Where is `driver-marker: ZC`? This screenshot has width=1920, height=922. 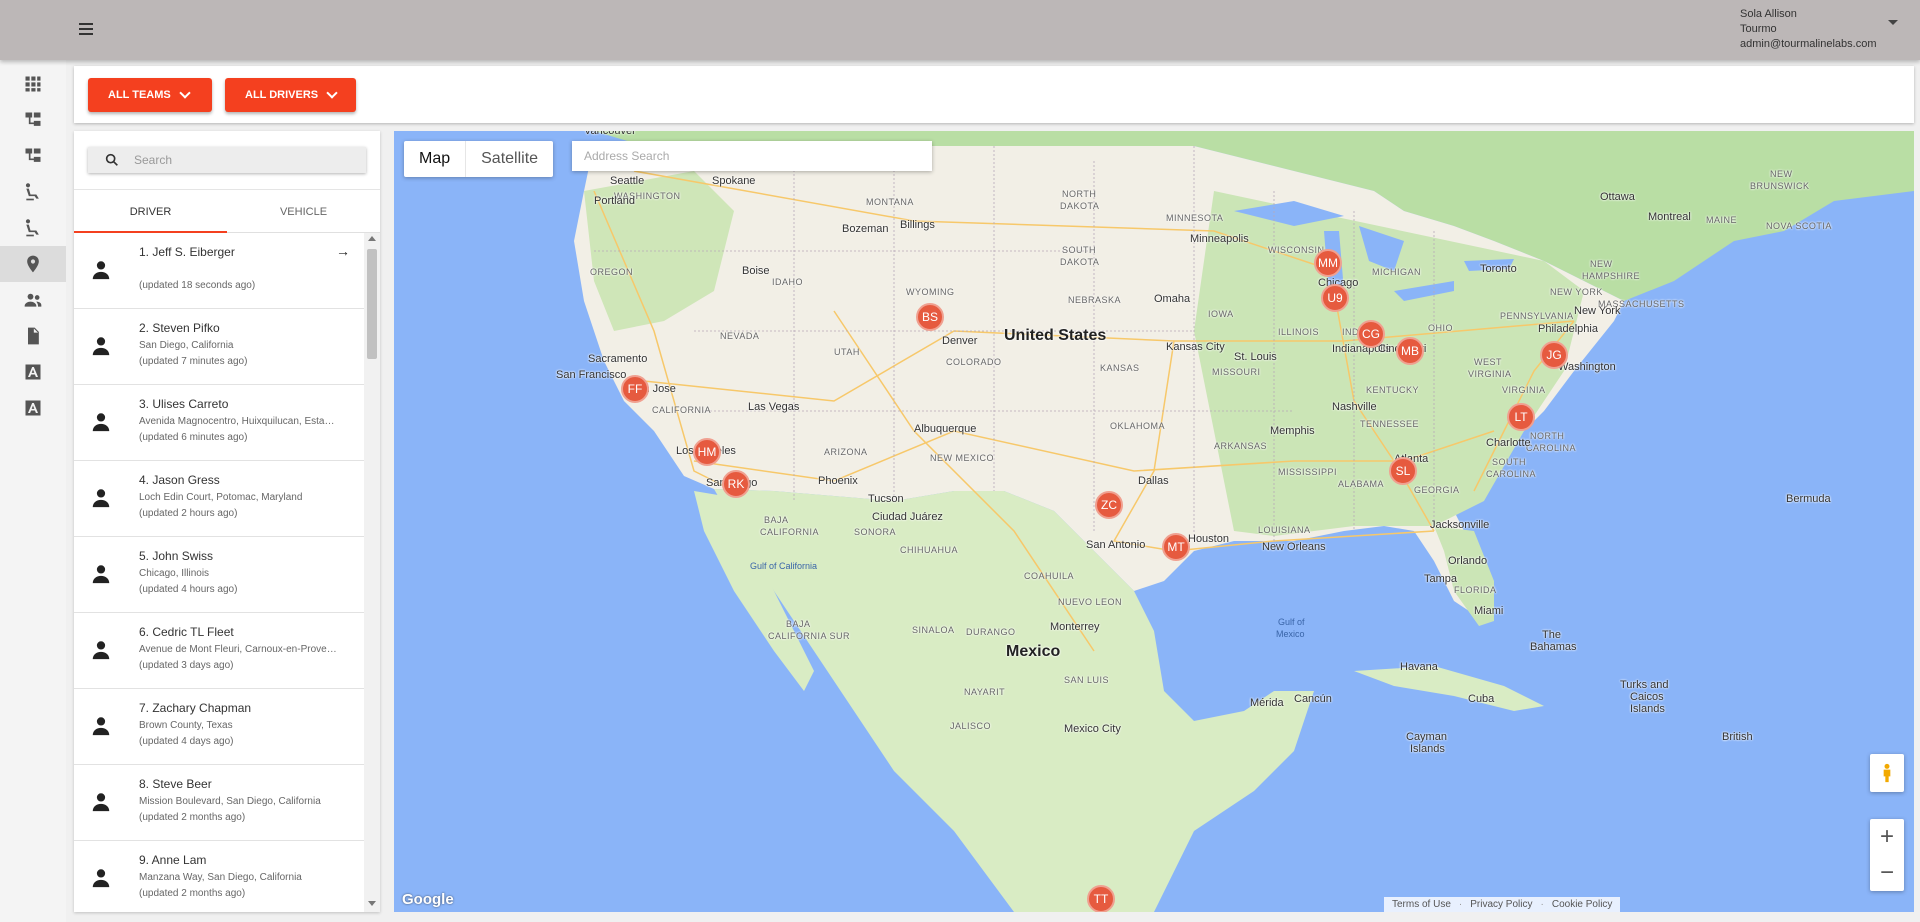 driver-marker: ZC is located at coordinates (1109, 505).